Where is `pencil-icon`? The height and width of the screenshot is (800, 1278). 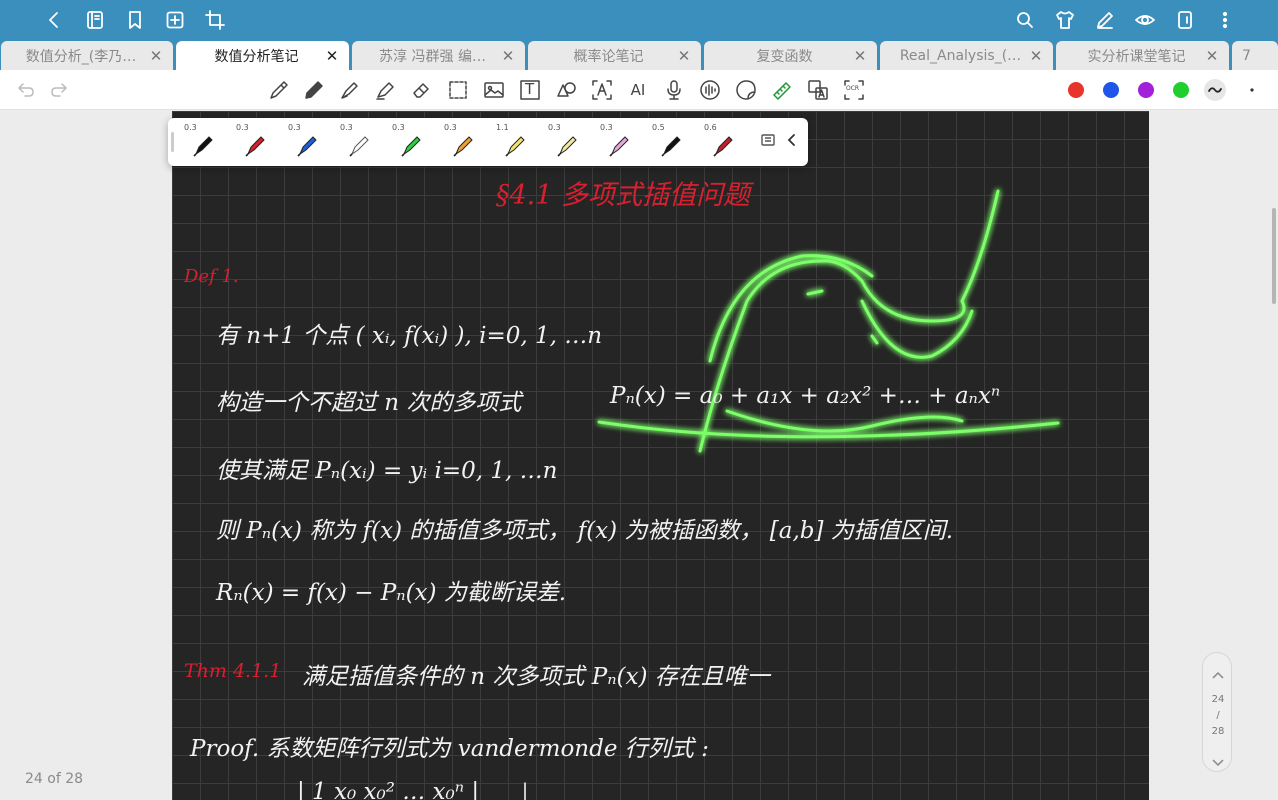 pencil-icon is located at coordinates (314, 90).